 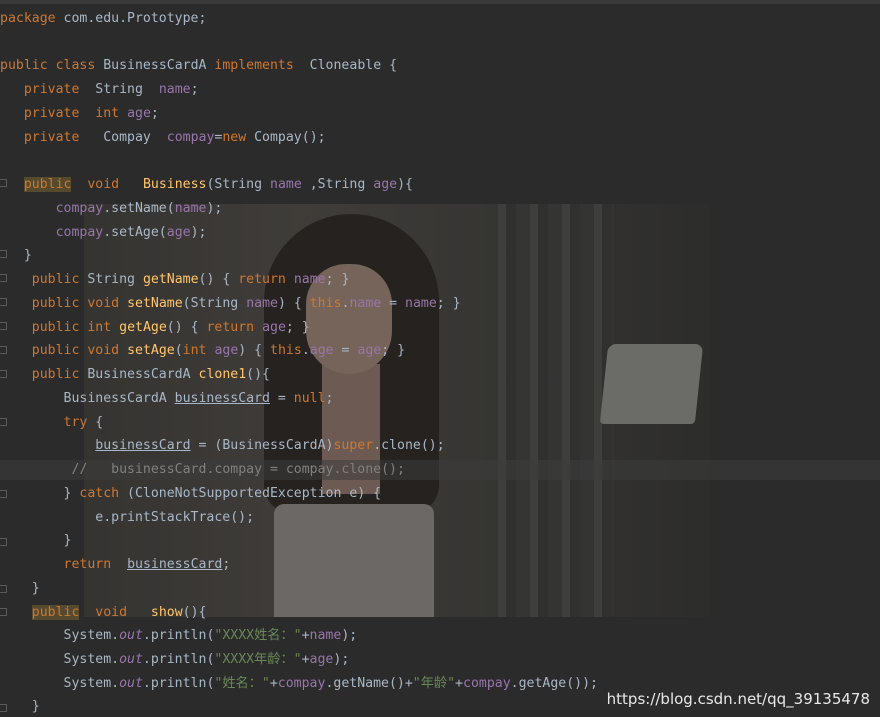 What do you see at coordinates (155, 328) in the screenshot?
I see `code-line: public int getAge() { return age; }` at bounding box center [155, 328].